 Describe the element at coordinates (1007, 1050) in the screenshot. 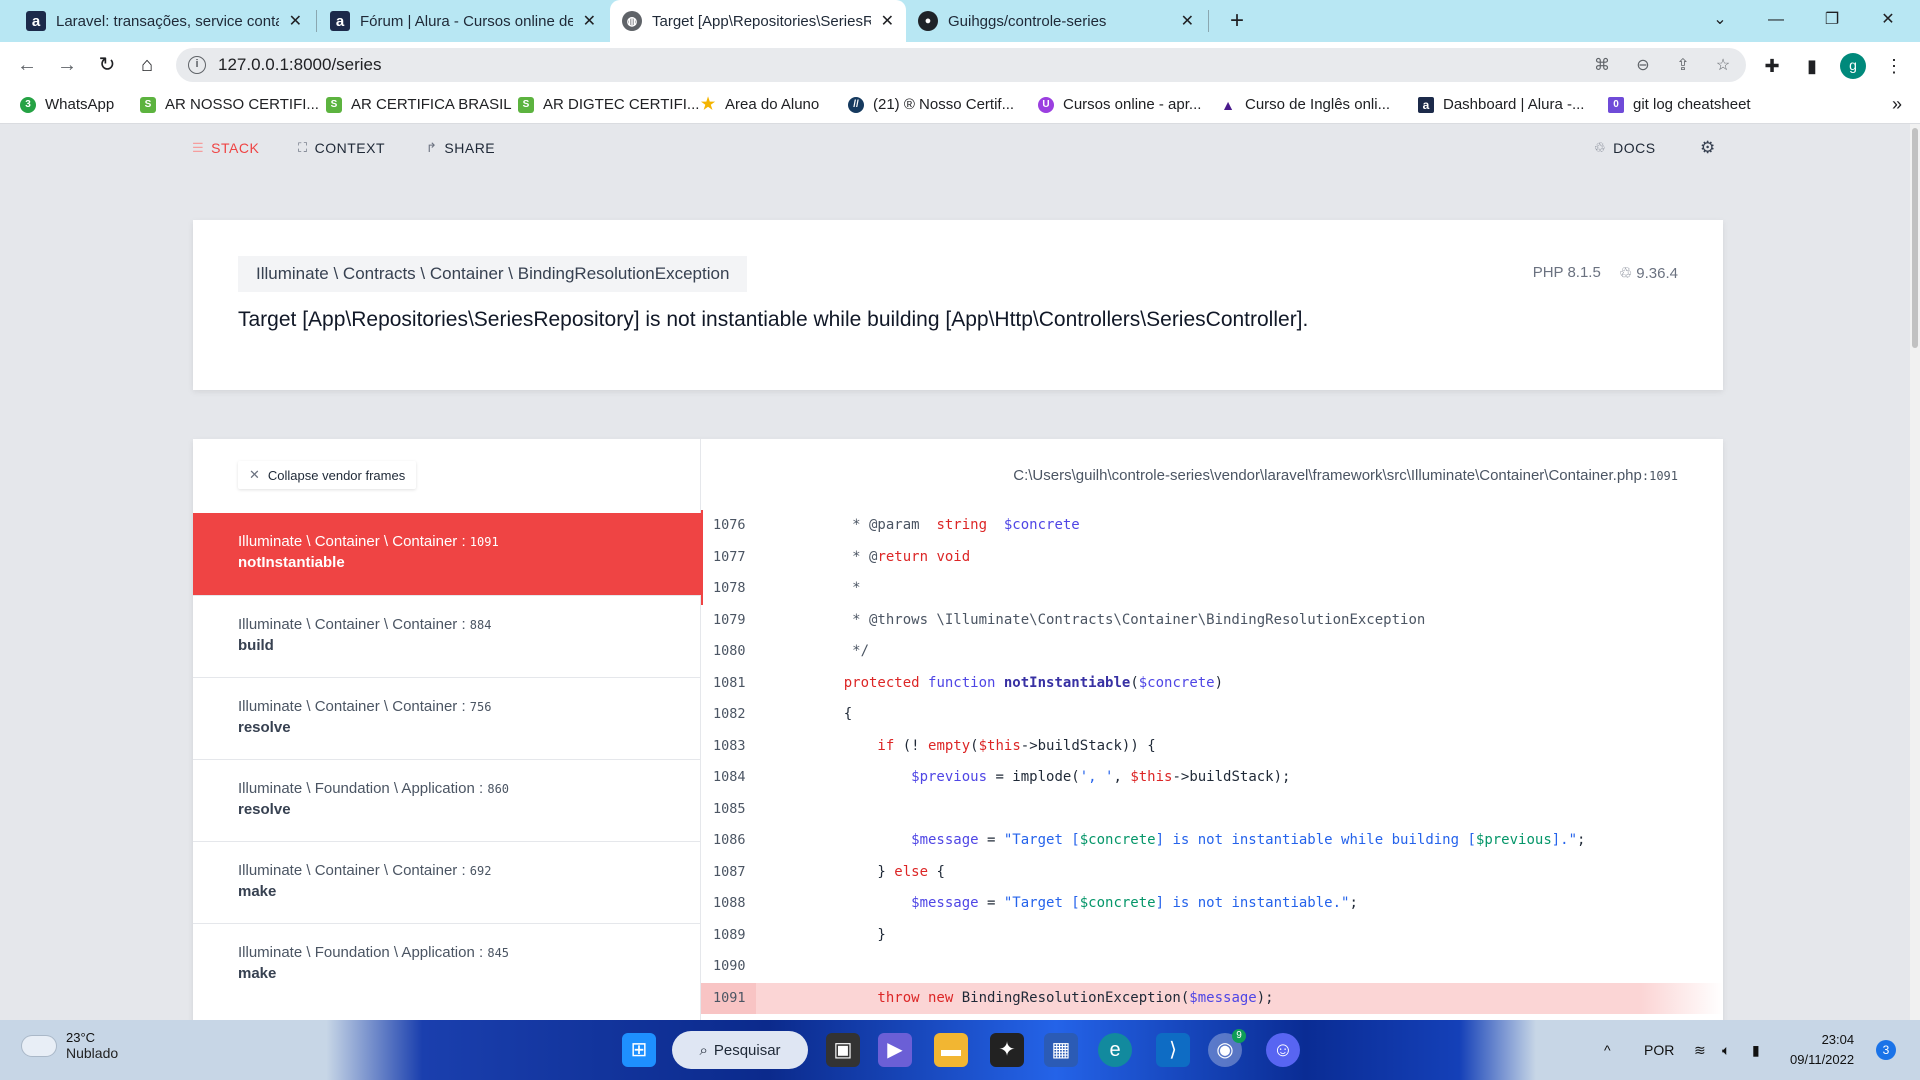

I see `predator-sense-icon: ✦` at that location.